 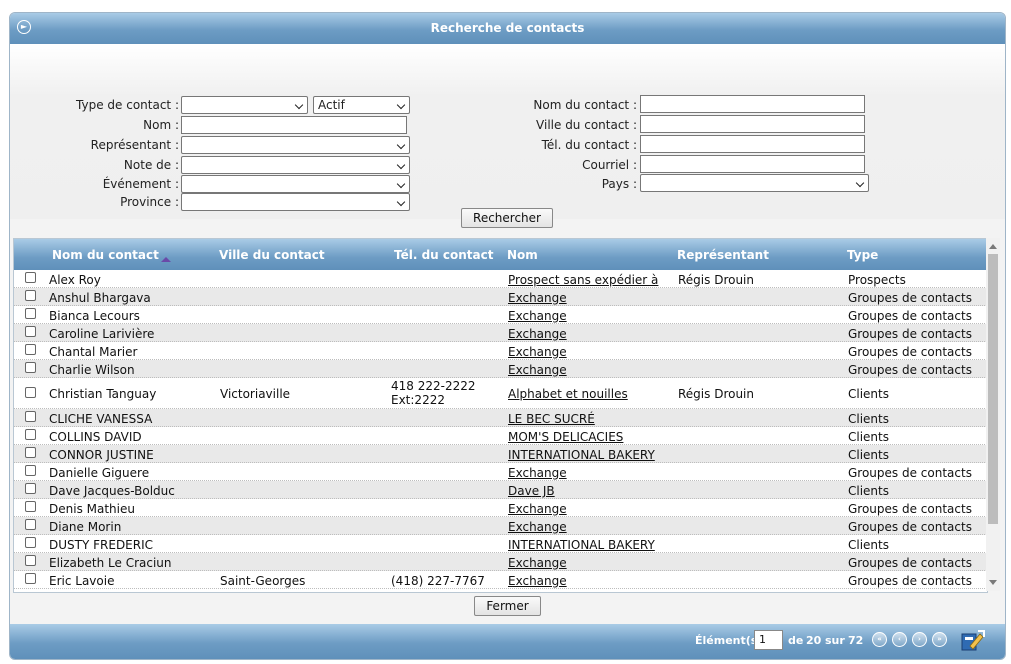 What do you see at coordinates (716, 280) in the screenshot?
I see `cell-representative: Régis Drouin` at bounding box center [716, 280].